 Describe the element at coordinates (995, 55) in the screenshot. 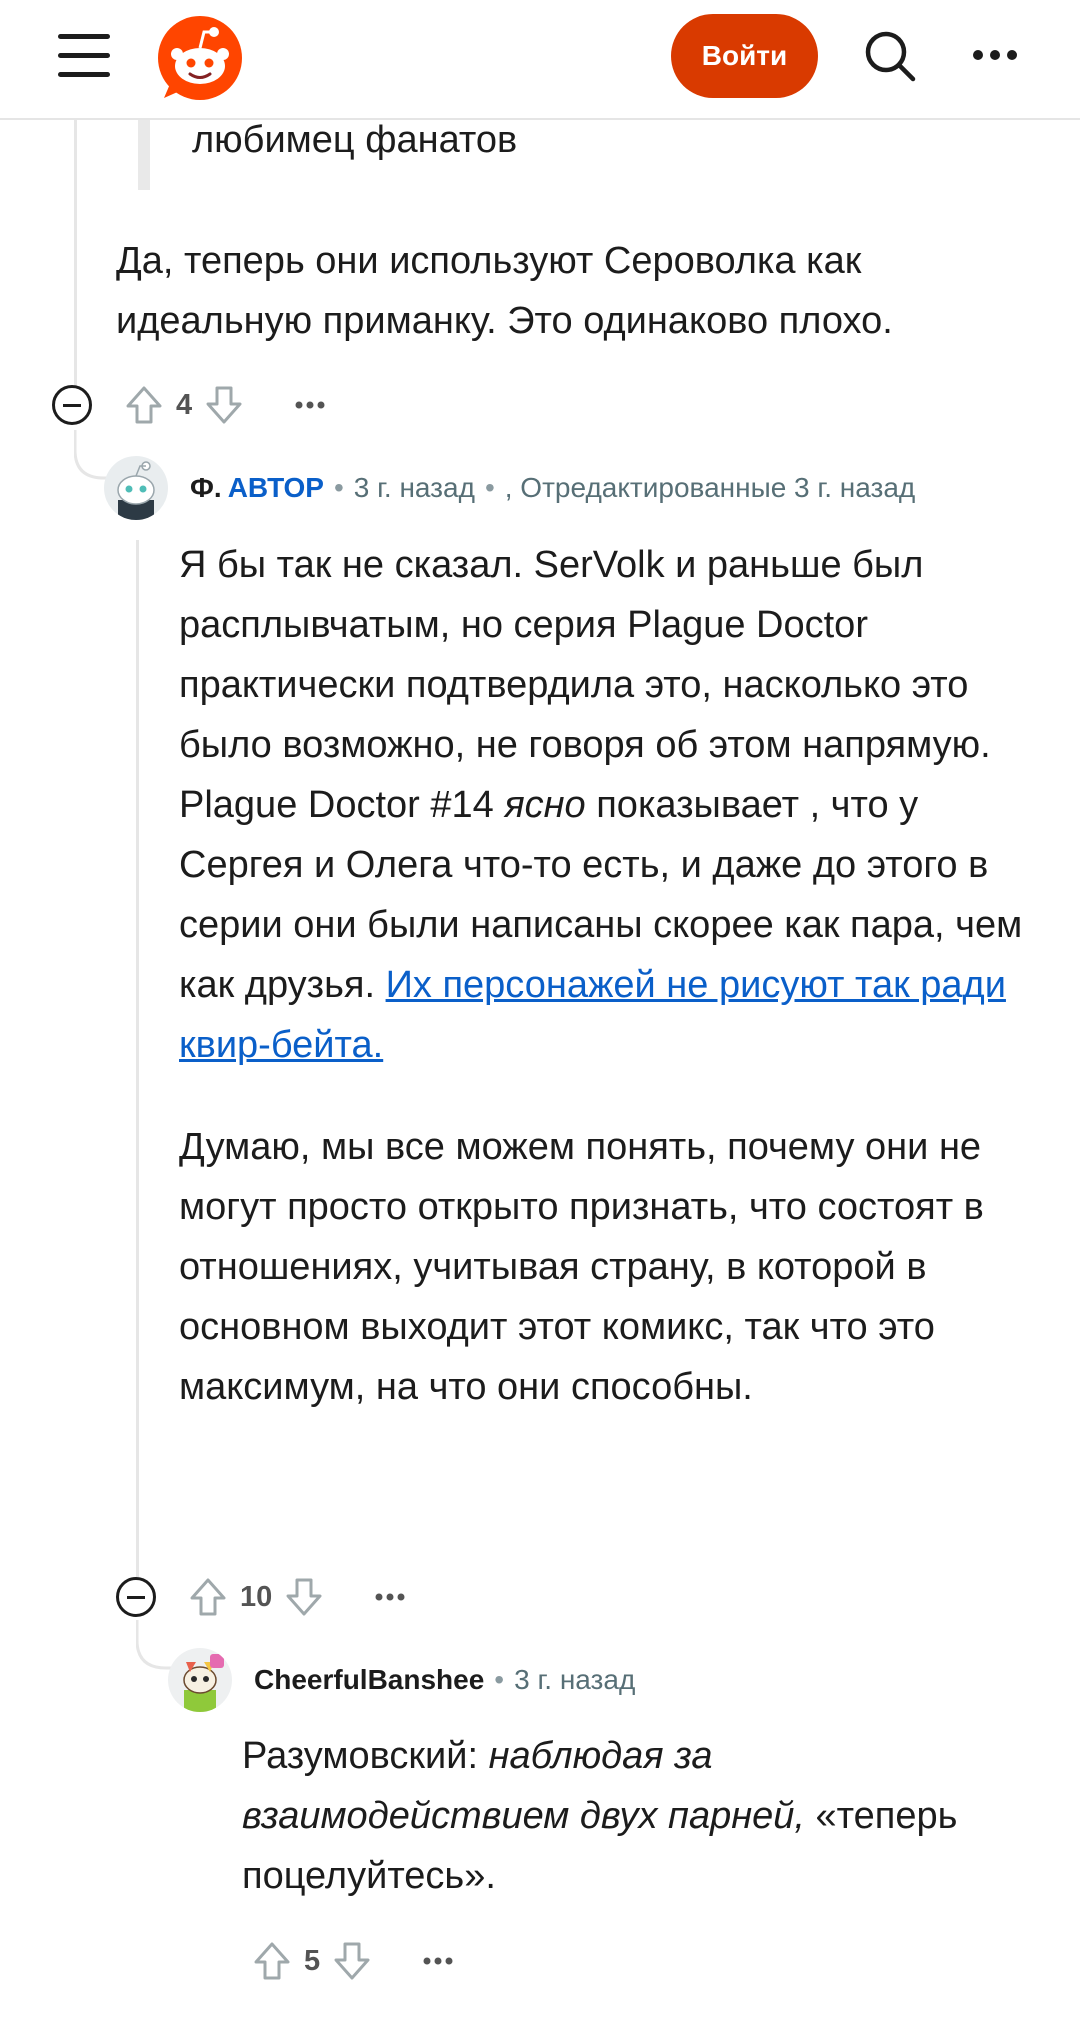

I see `more-icon` at that location.